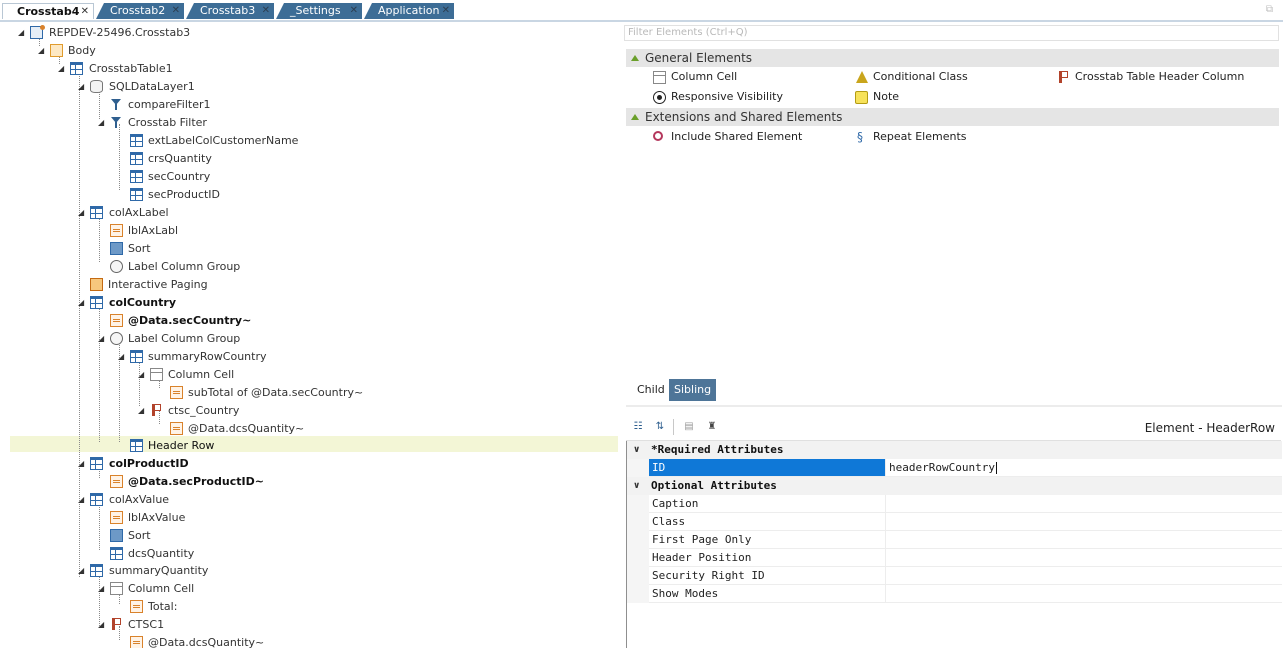  Describe the element at coordinates (152, 86) in the screenshot. I see `tree-node-label: SQLDataLayer1` at that location.